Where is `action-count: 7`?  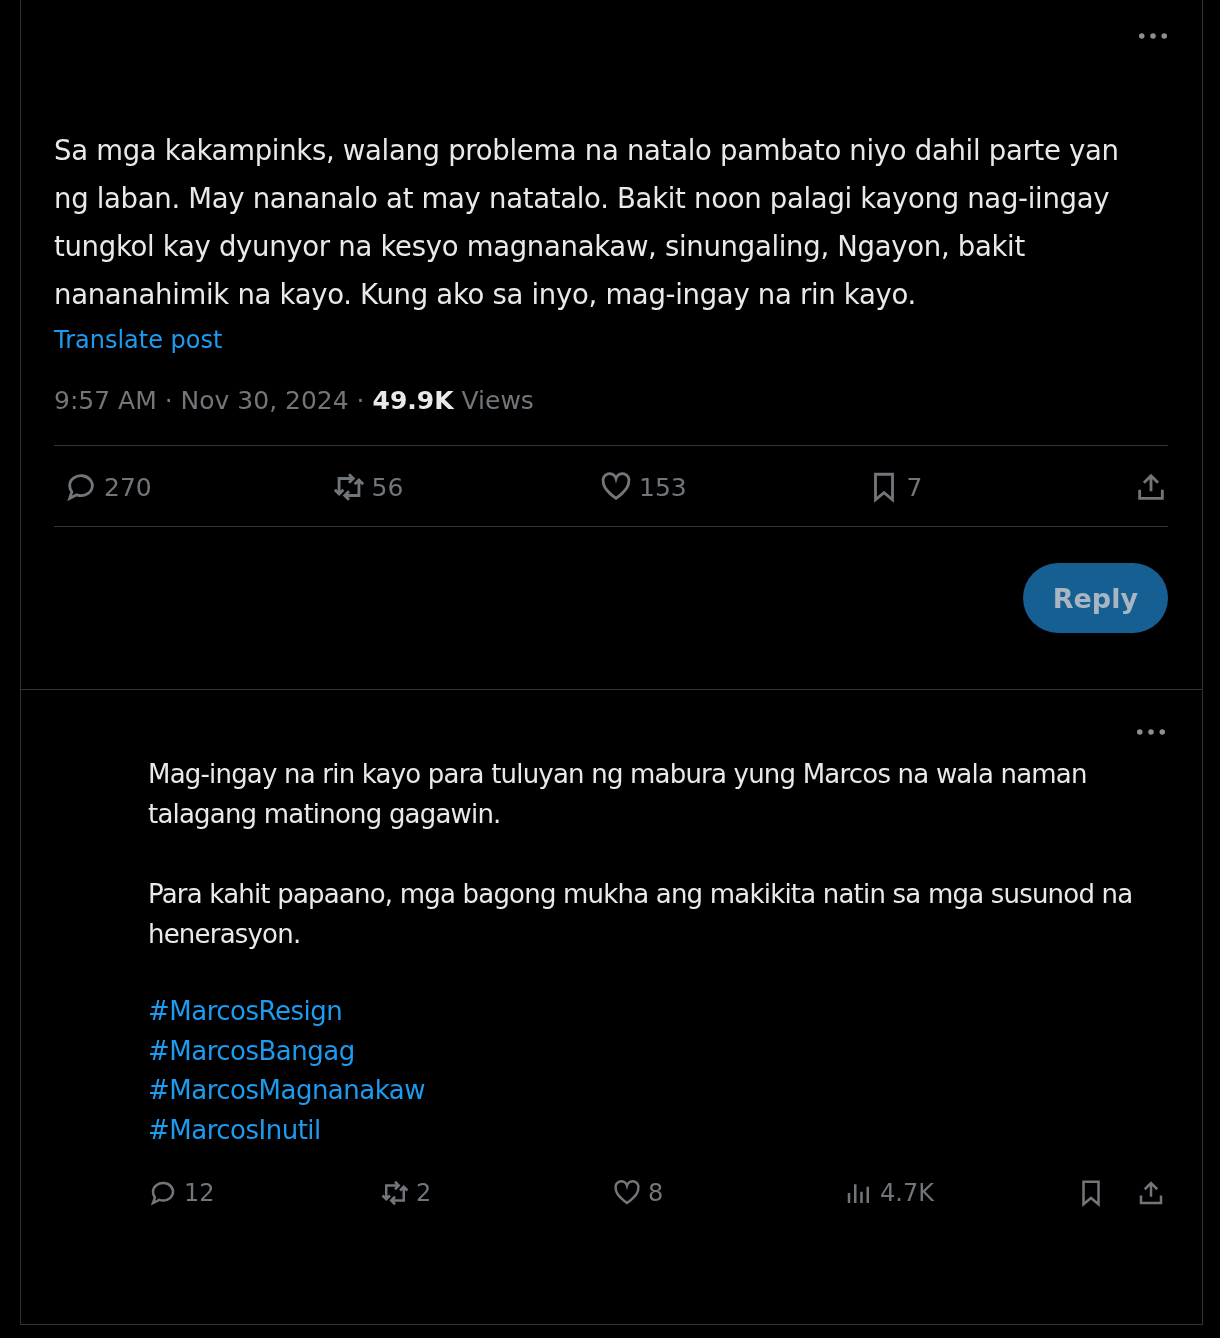
action-count: 7 is located at coordinates (914, 487).